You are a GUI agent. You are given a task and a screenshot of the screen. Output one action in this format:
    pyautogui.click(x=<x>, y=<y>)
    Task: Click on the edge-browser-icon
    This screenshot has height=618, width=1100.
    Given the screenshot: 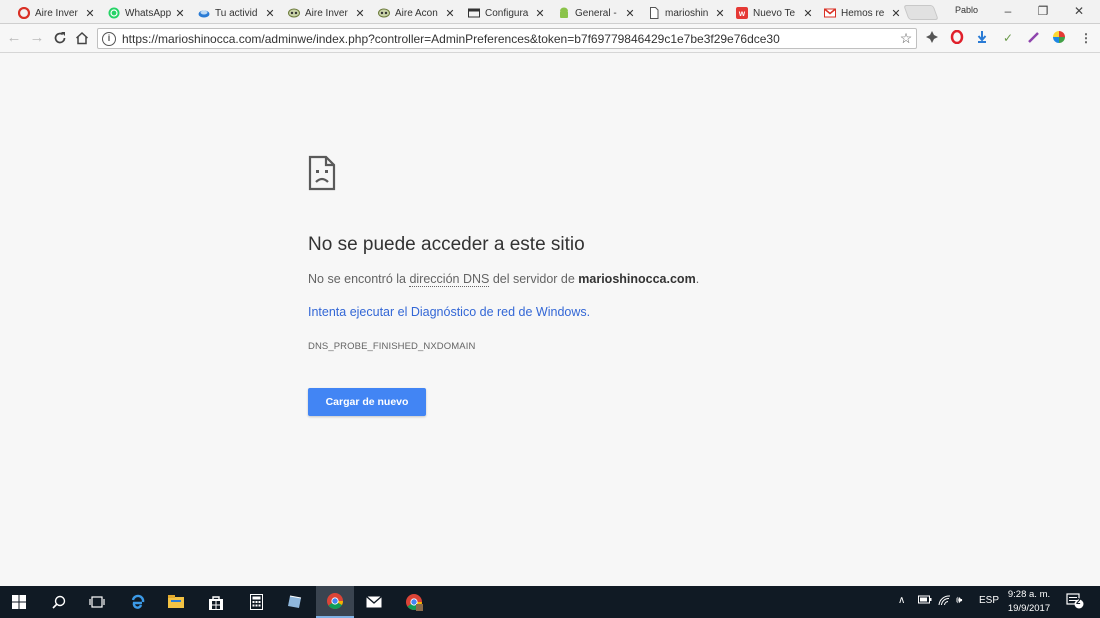 What is the action you would take?
    pyautogui.click(x=137, y=602)
    